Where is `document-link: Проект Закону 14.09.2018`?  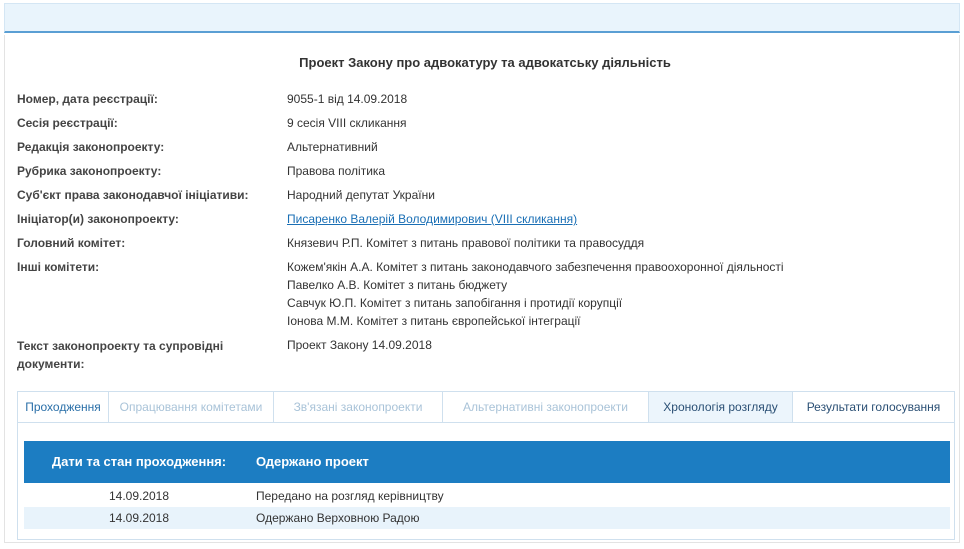
document-link: Проект Закону 14.09.2018 is located at coordinates (617, 345).